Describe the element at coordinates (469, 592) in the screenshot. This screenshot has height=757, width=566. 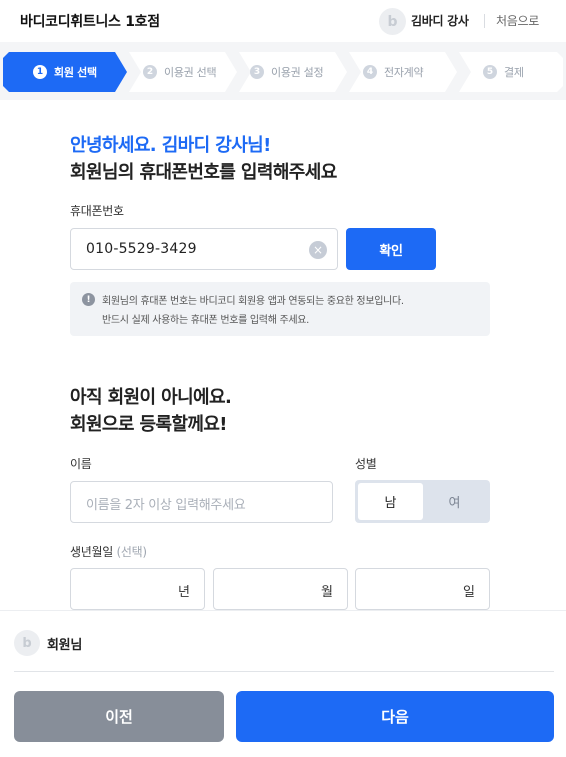
I see `day-unit: 일` at that location.